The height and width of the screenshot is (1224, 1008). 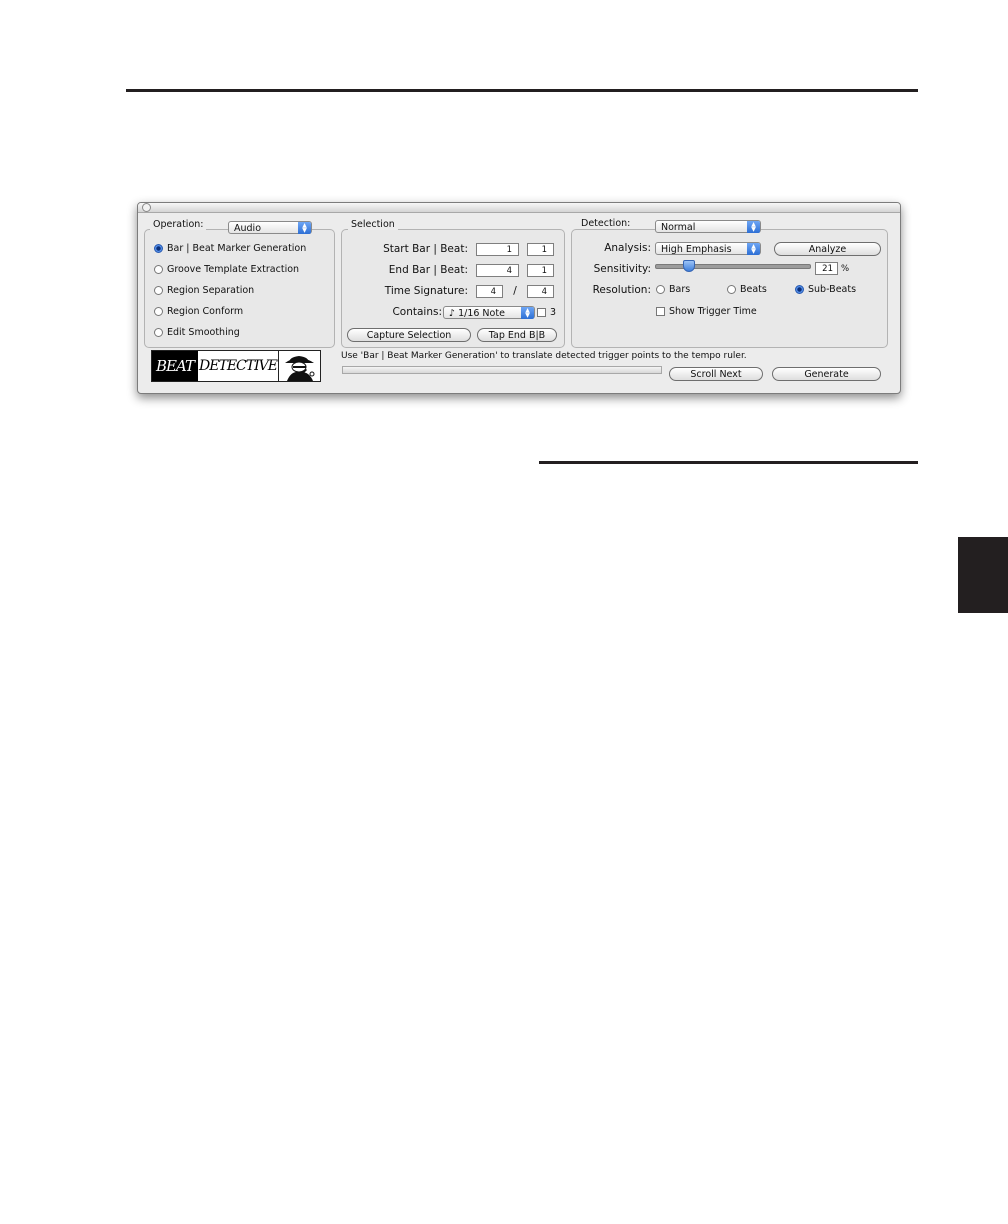 What do you see at coordinates (197, 333) in the screenshot?
I see `operation-option: Edit Smoothing` at bounding box center [197, 333].